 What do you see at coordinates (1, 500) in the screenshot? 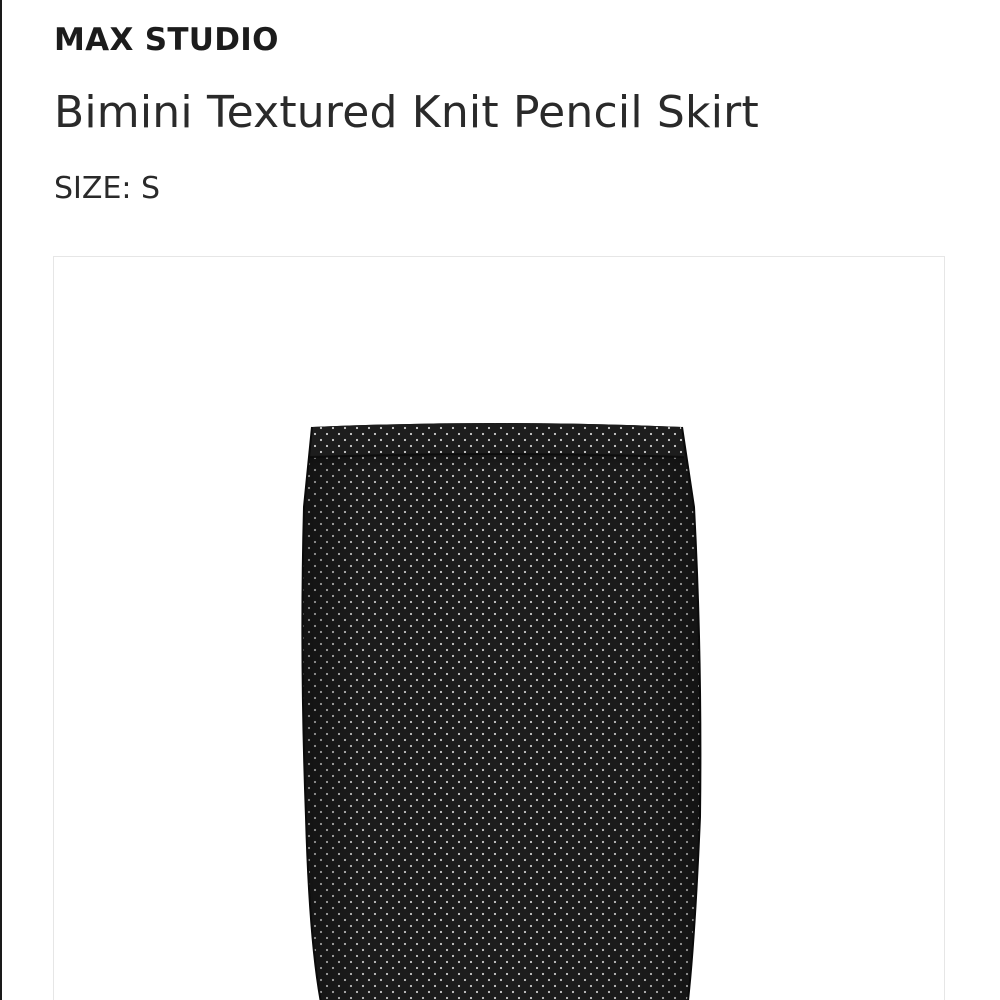
I see `left-edge-divider` at bounding box center [1, 500].